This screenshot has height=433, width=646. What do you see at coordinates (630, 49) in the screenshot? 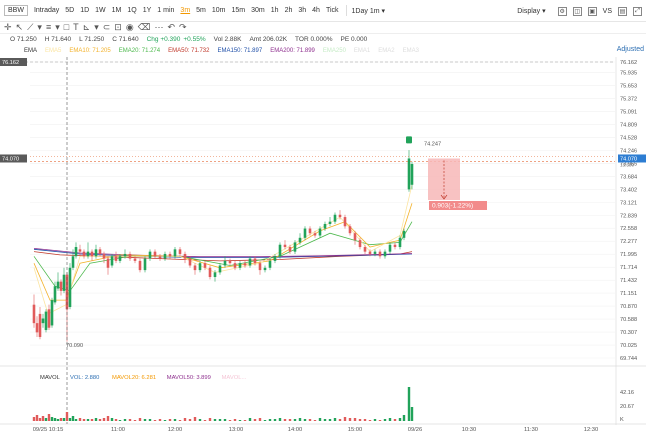
I see `adjusted-toggle: Adjusted` at bounding box center [630, 49].